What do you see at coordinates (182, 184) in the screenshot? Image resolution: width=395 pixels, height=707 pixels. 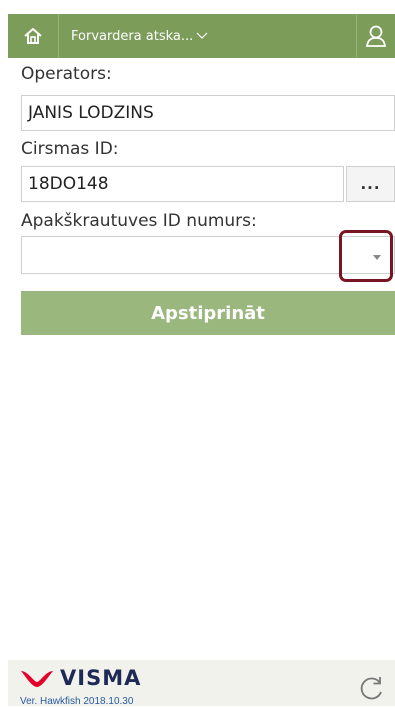 I see `cirsmas-id-field: 18DO148` at bounding box center [182, 184].